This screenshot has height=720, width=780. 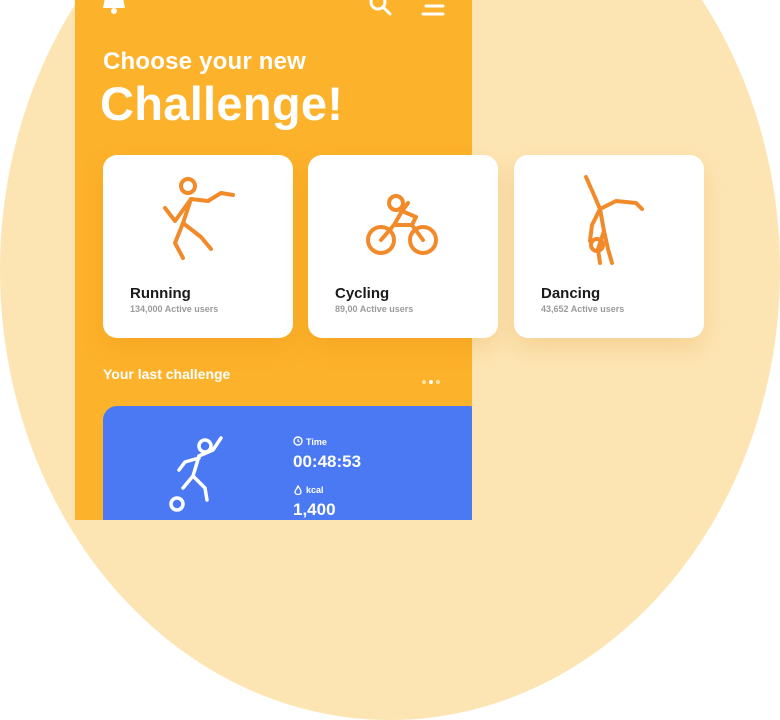 What do you see at coordinates (327, 461) in the screenshot?
I see `time-value: 00:48:53` at bounding box center [327, 461].